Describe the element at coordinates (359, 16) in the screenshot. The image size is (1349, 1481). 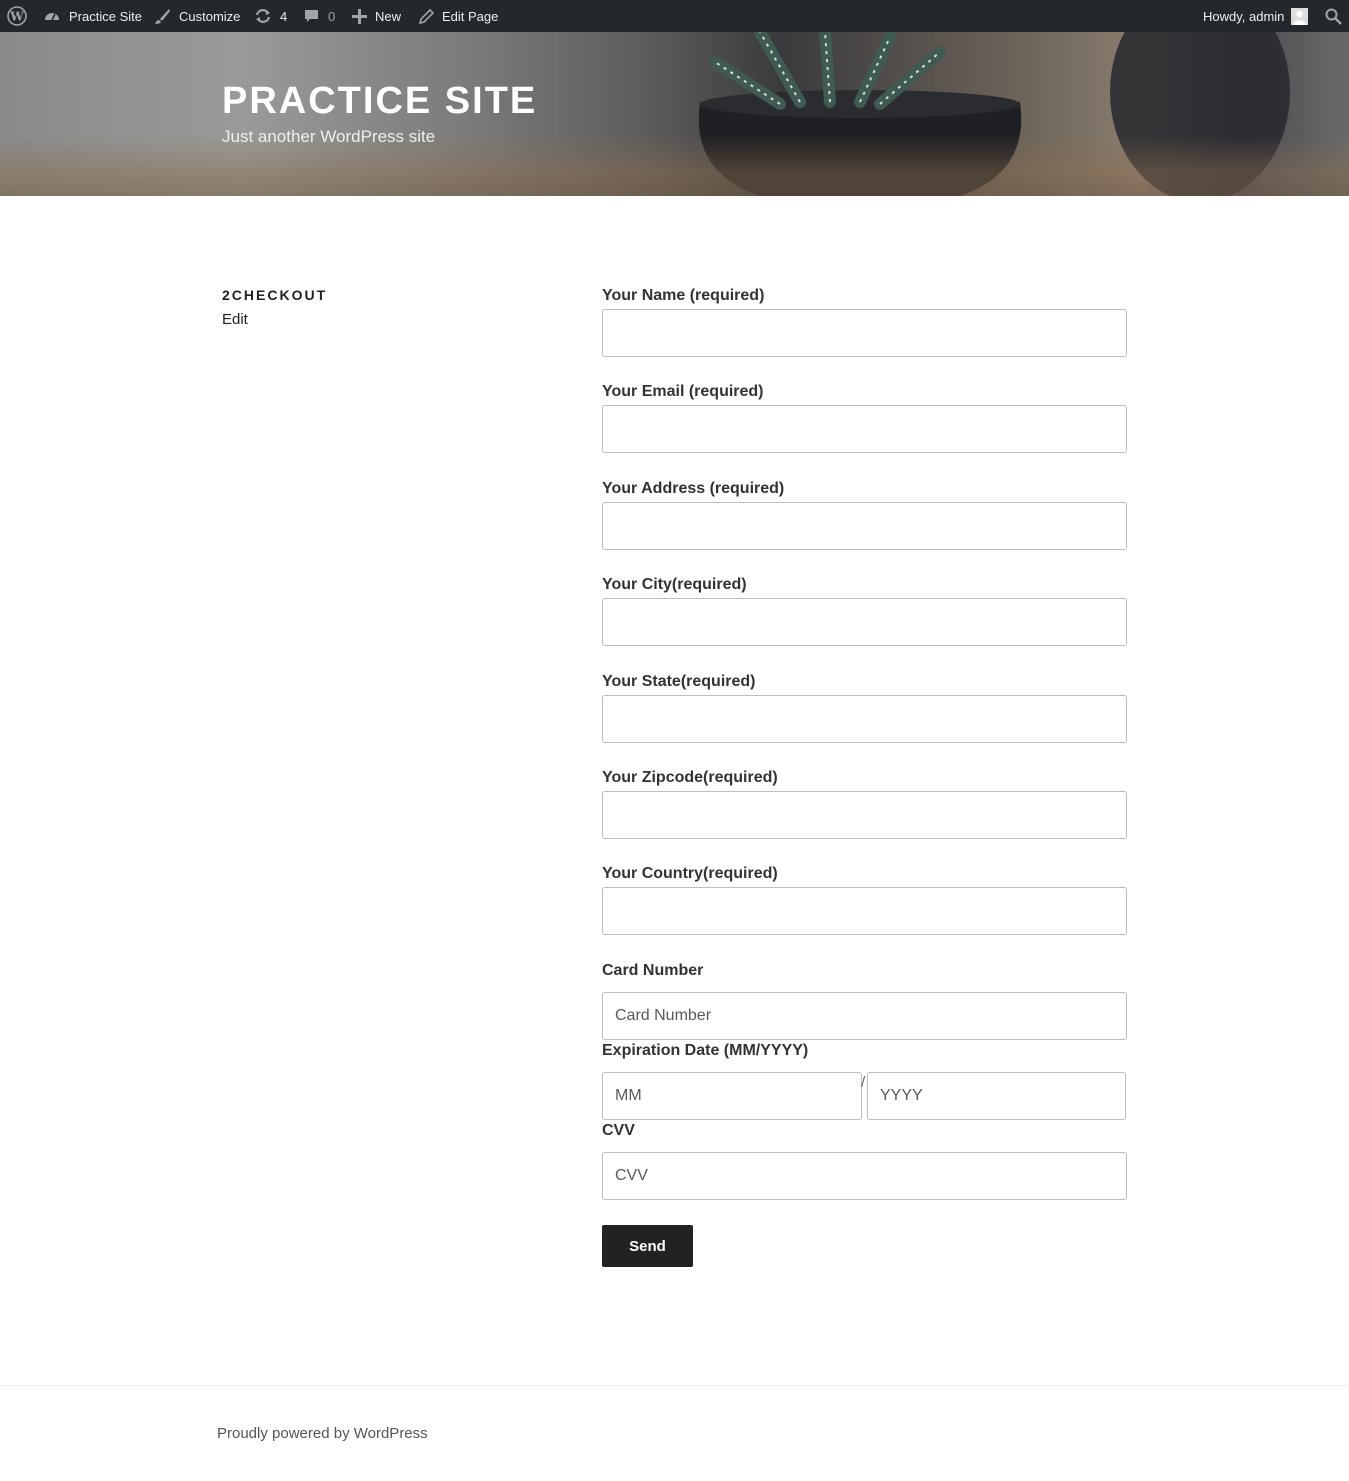
I see `plus-icon` at that location.